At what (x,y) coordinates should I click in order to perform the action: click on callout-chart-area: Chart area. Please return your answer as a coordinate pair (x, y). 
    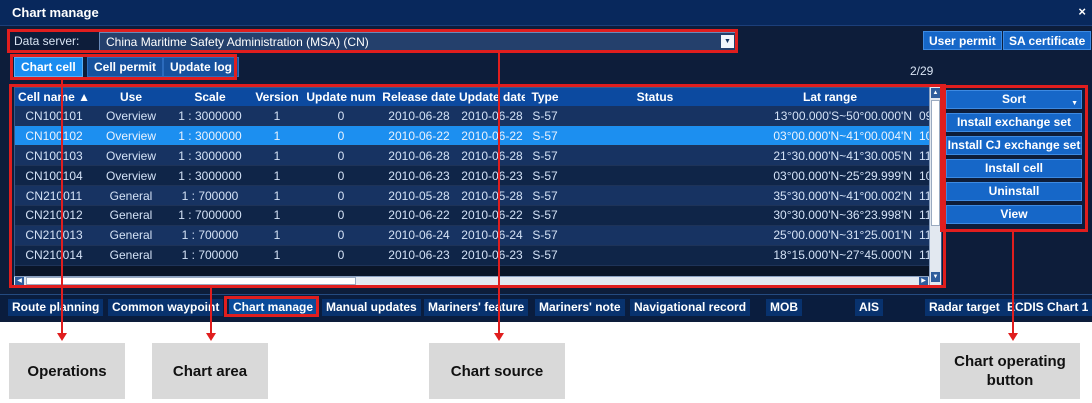
    Looking at the image, I should click on (210, 371).